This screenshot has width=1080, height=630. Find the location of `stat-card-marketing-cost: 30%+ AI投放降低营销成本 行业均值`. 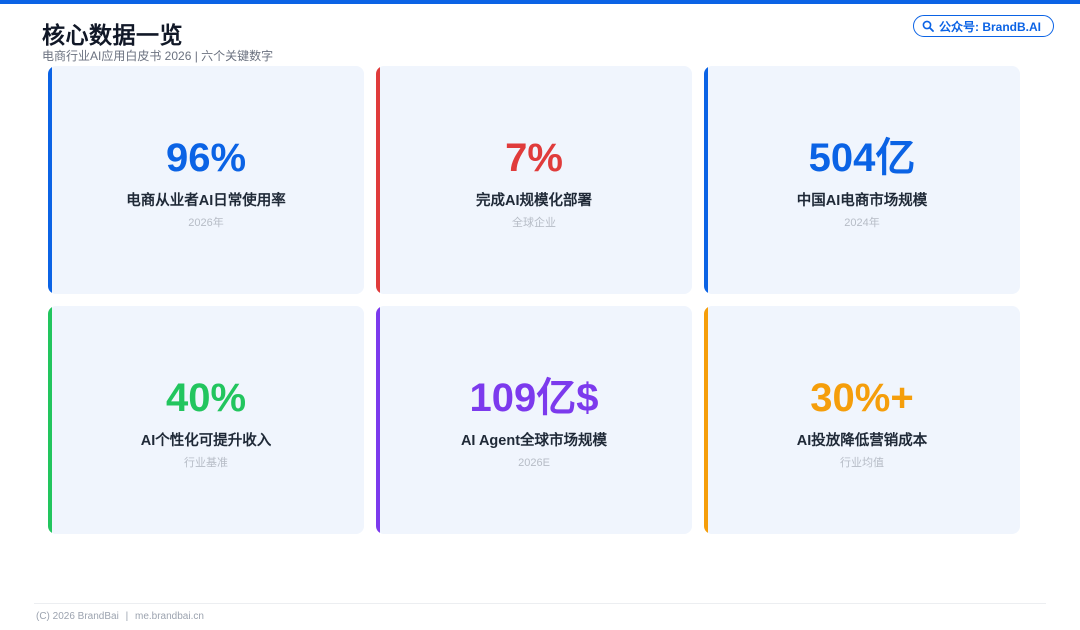

stat-card-marketing-cost: 30%+ AI投放降低营销成本 行业均值 is located at coordinates (862, 420).